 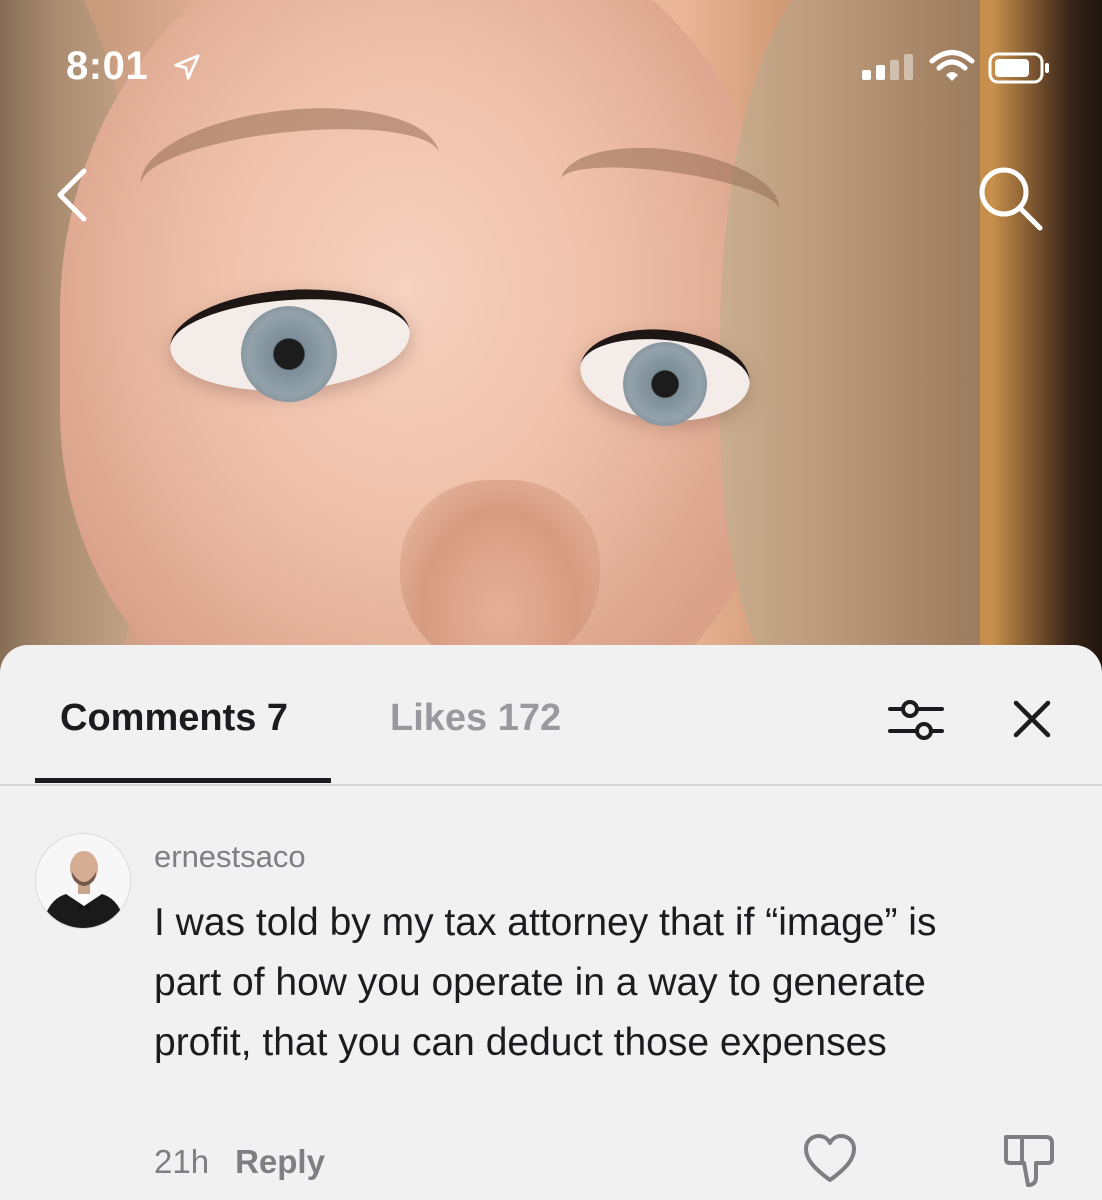 What do you see at coordinates (107, 66) in the screenshot?
I see `status-time: 8:01` at bounding box center [107, 66].